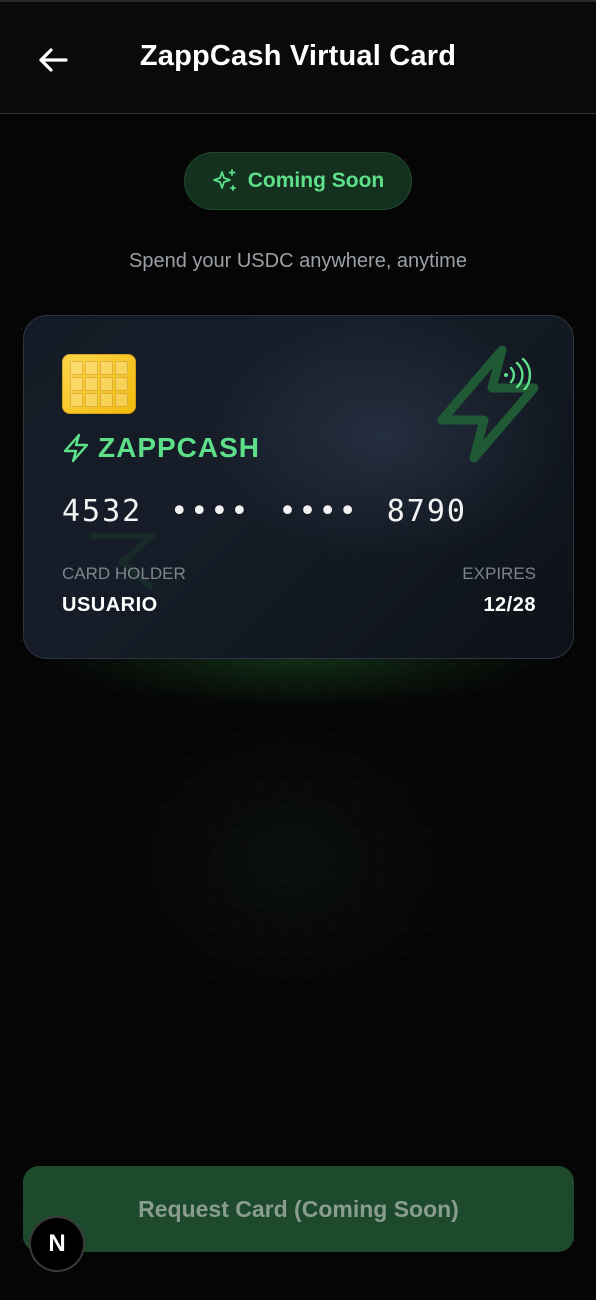  Describe the element at coordinates (124, 573) in the screenshot. I see `card-holder-label: CARD HOLDER` at that location.